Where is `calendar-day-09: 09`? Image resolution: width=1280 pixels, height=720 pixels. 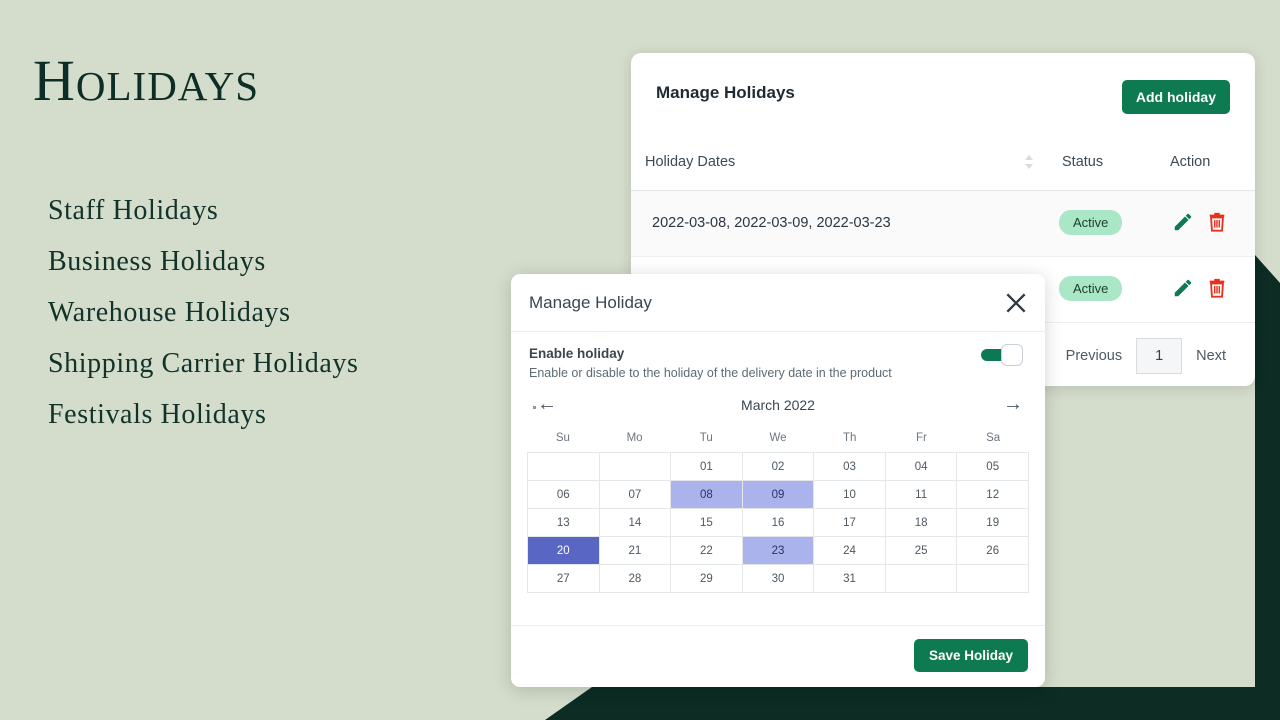
calendar-day-09: 09 is located at coordinates (778, 495).